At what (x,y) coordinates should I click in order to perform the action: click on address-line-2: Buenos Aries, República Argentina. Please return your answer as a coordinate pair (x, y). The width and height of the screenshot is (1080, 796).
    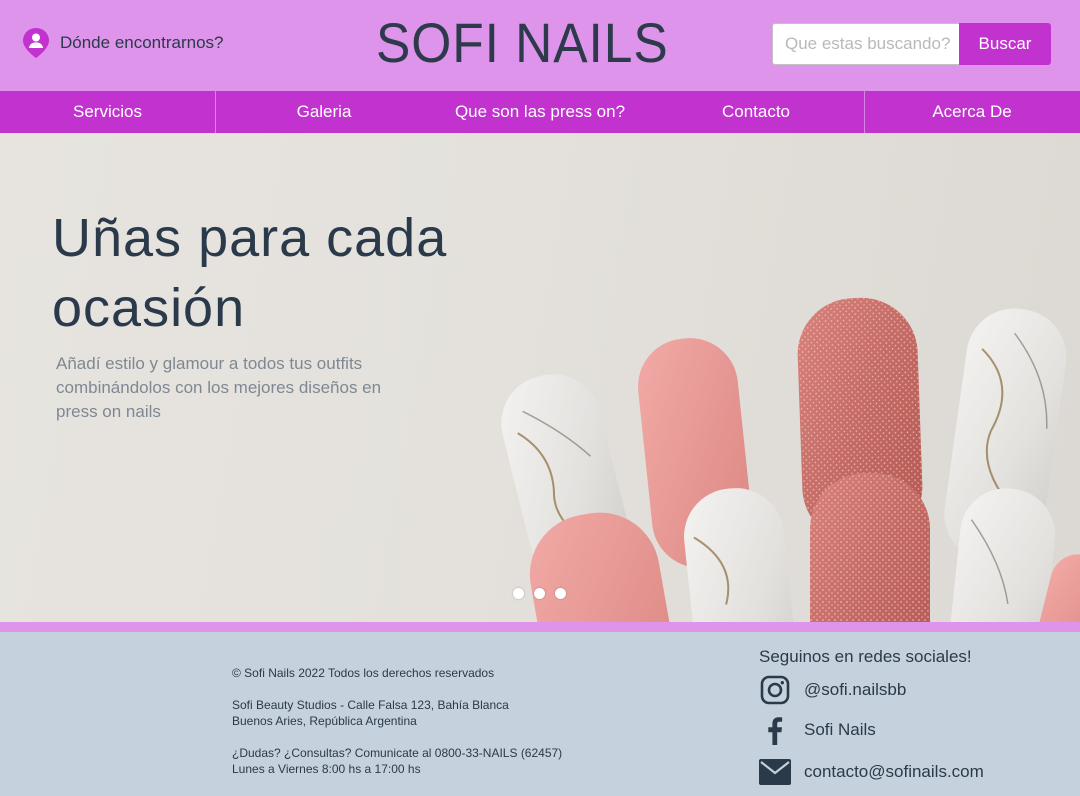
    Looking at the image, I should click on (324, 721).